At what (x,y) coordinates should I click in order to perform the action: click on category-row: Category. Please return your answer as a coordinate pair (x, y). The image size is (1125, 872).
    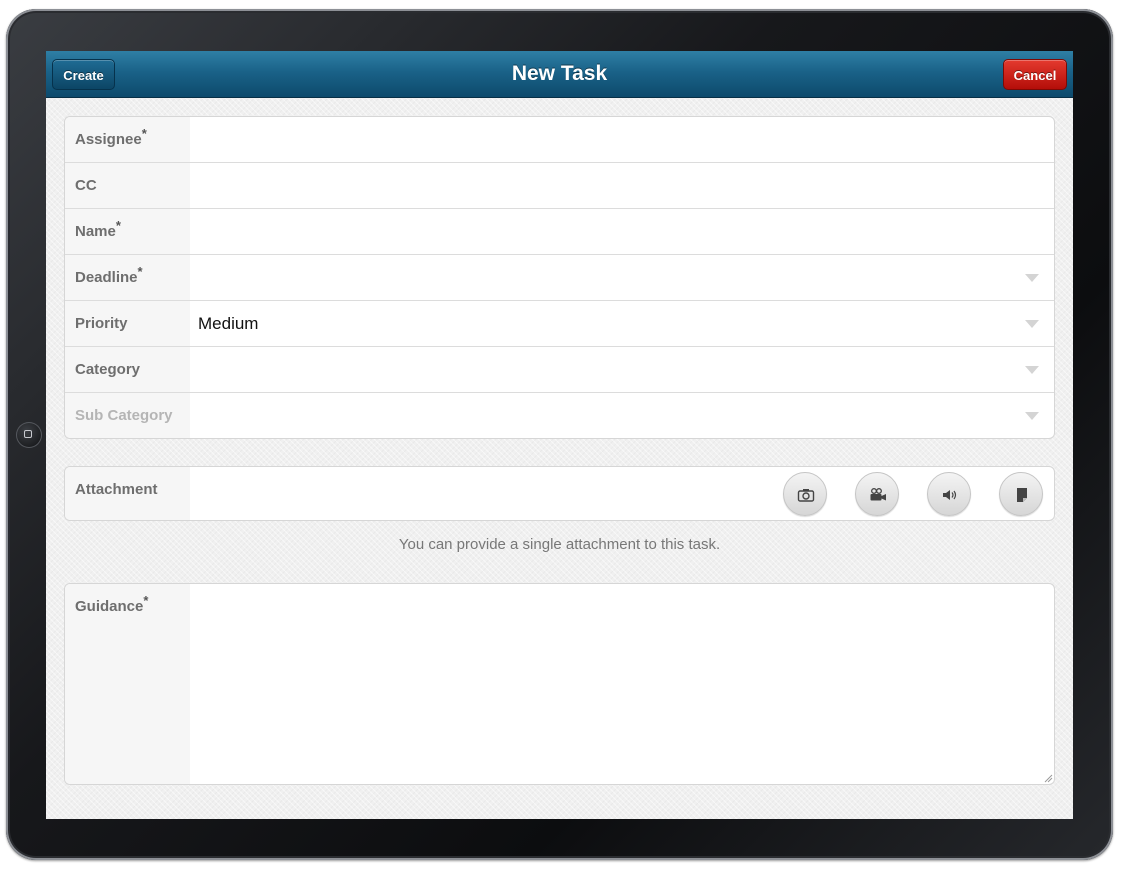
    Looking at the image, I should click on (559, 370).